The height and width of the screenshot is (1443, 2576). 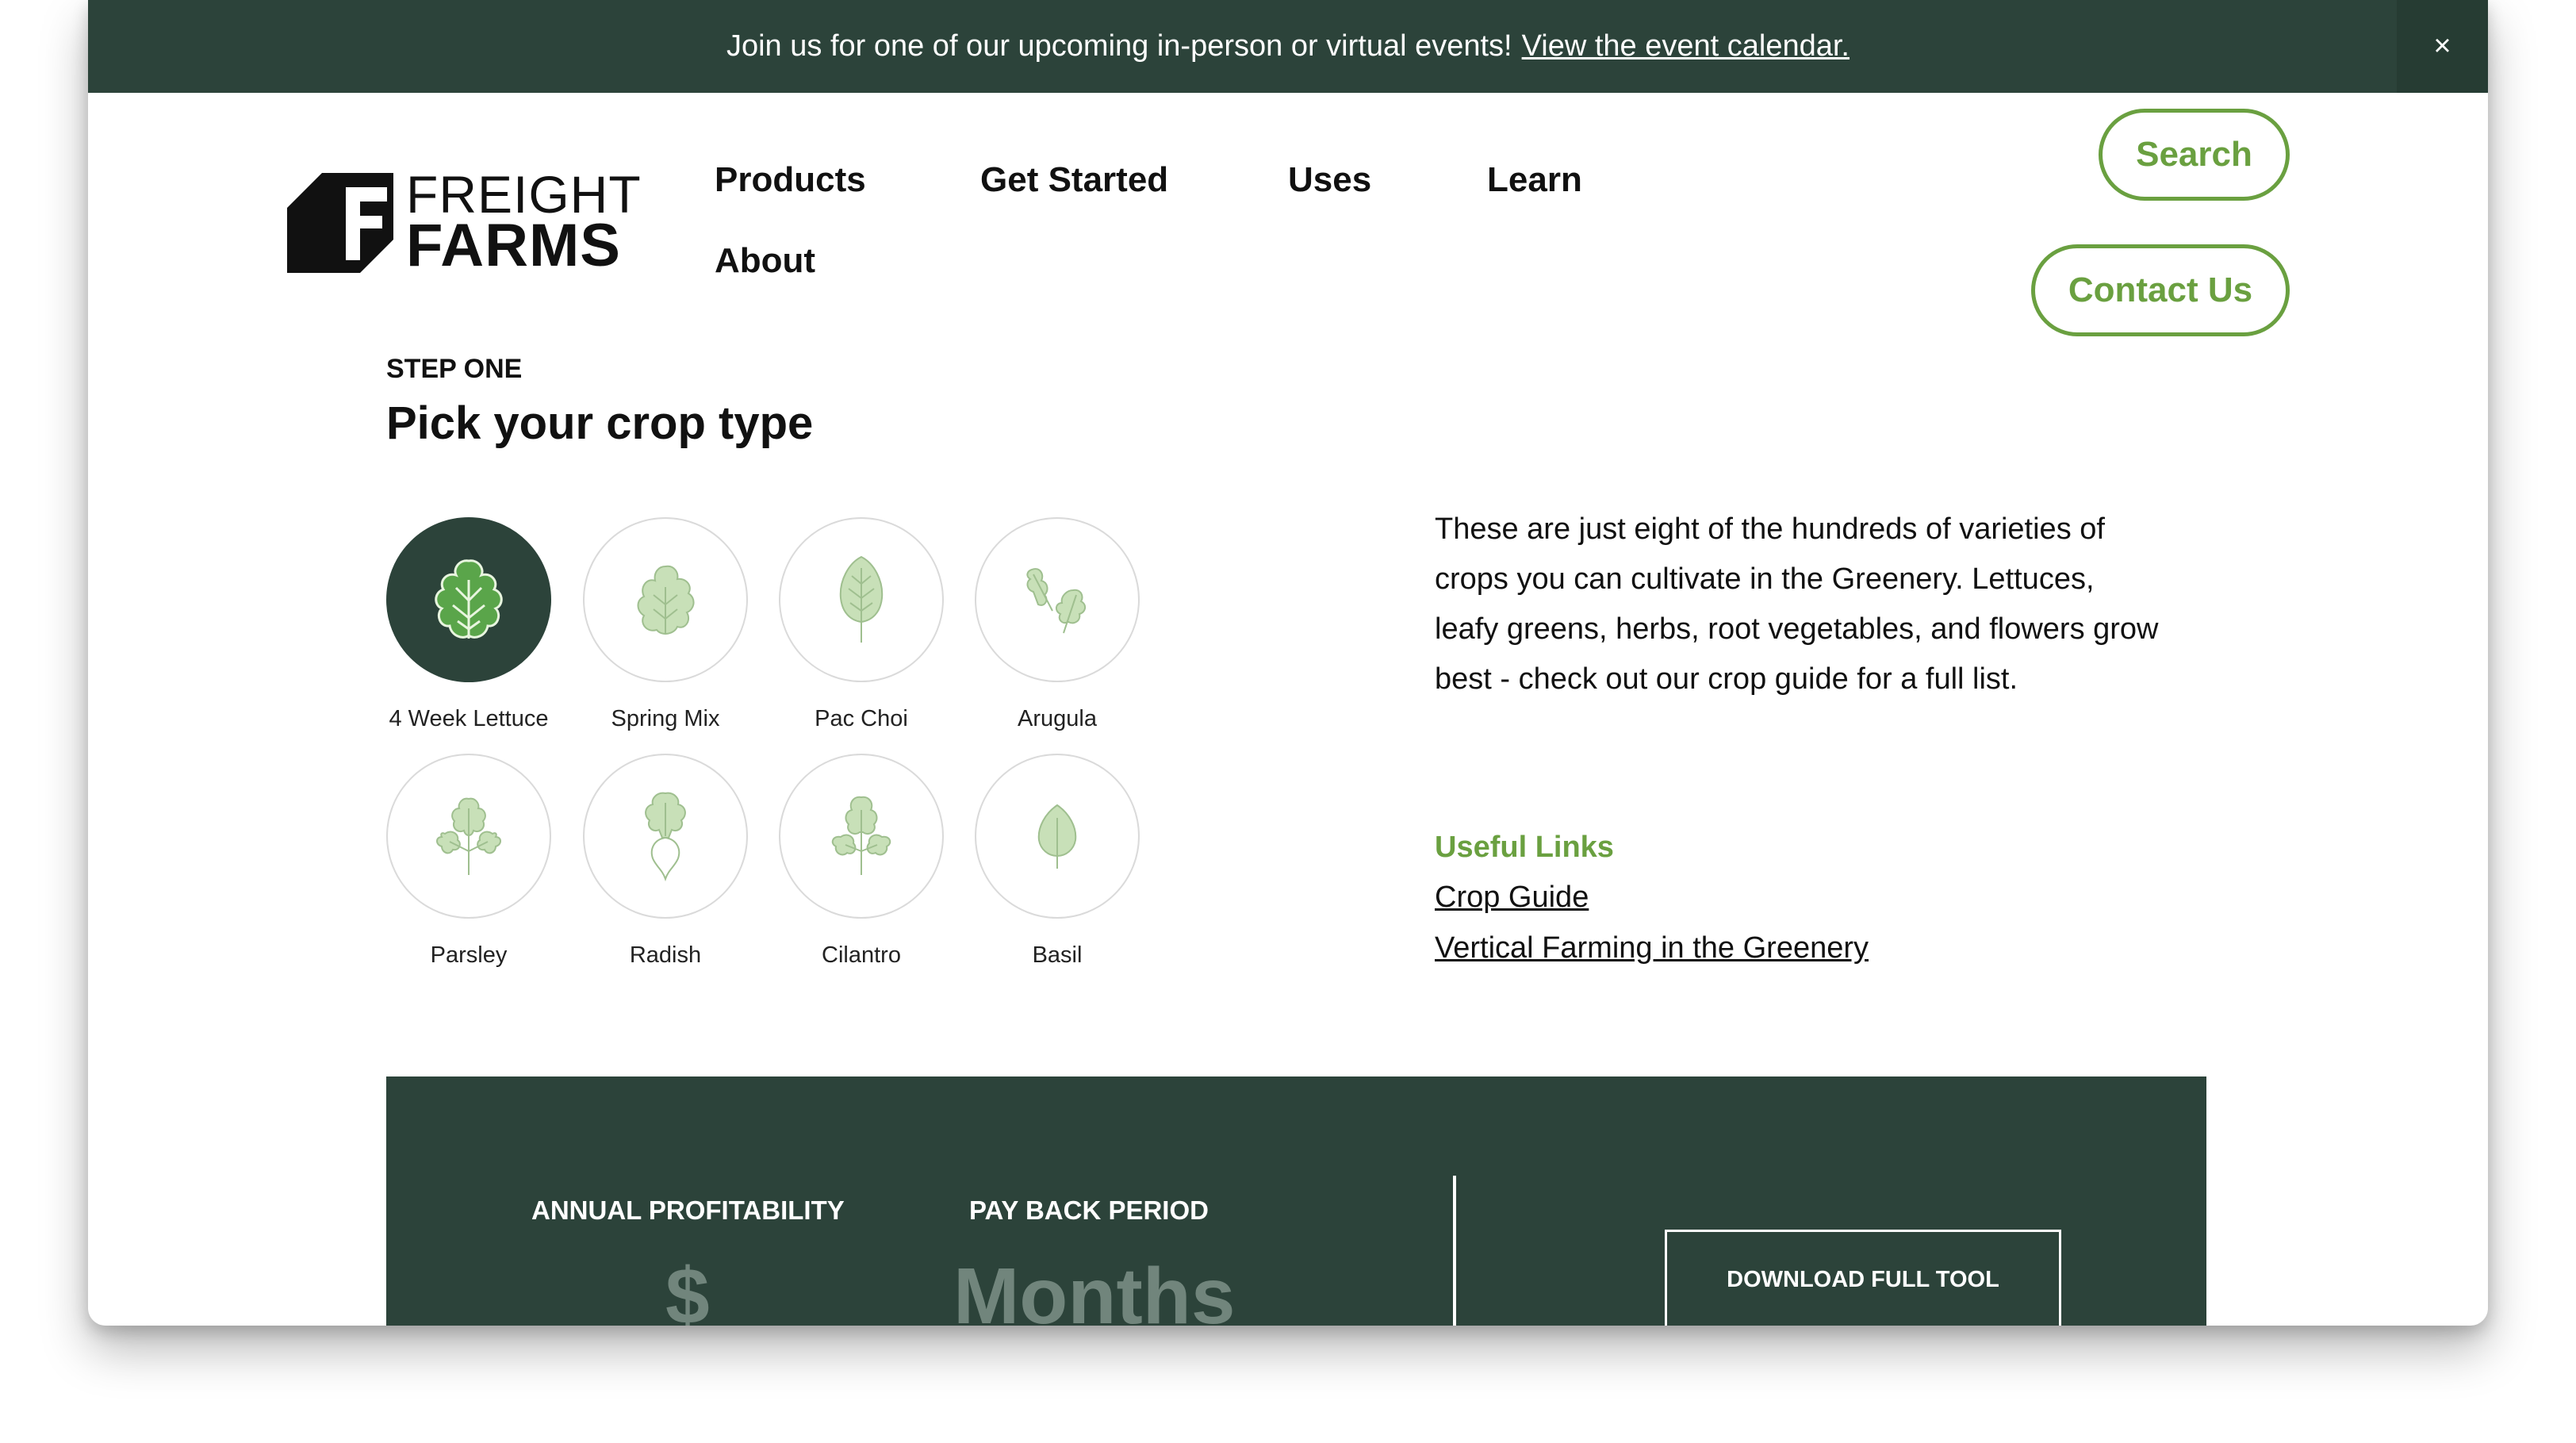 What do you see at coordinates (469, 719) in the screenshot?
I see `crop-label: 4 Week Lettuce` at bounding box center [469, 719].